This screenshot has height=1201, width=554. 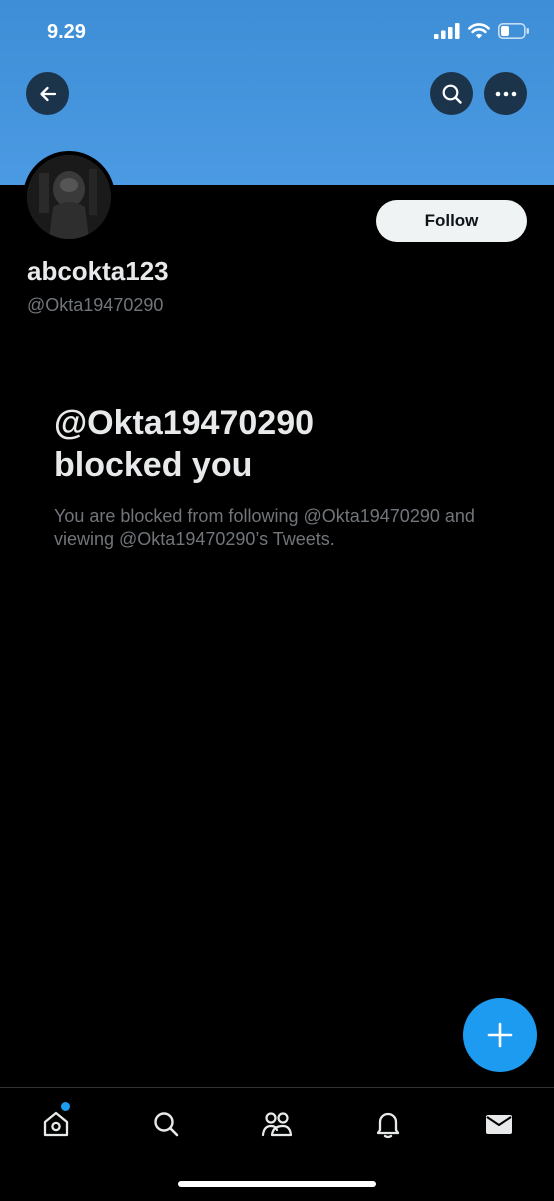 I want to click on profile-handle: @Okta19470290, so click(x=95, y=305).